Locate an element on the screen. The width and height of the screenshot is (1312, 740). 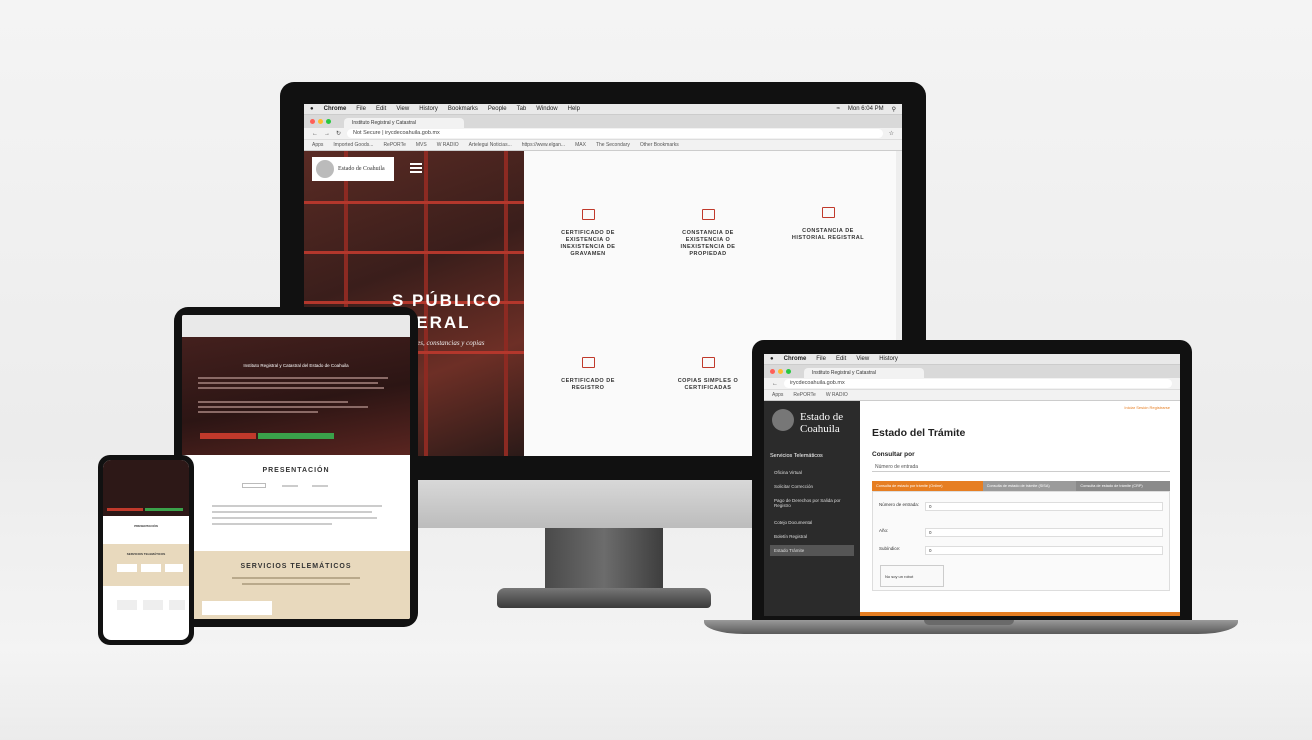
sidebar-item-pago: Pago de Derechos por Salida por Registro is located at coordinates (812, 503).